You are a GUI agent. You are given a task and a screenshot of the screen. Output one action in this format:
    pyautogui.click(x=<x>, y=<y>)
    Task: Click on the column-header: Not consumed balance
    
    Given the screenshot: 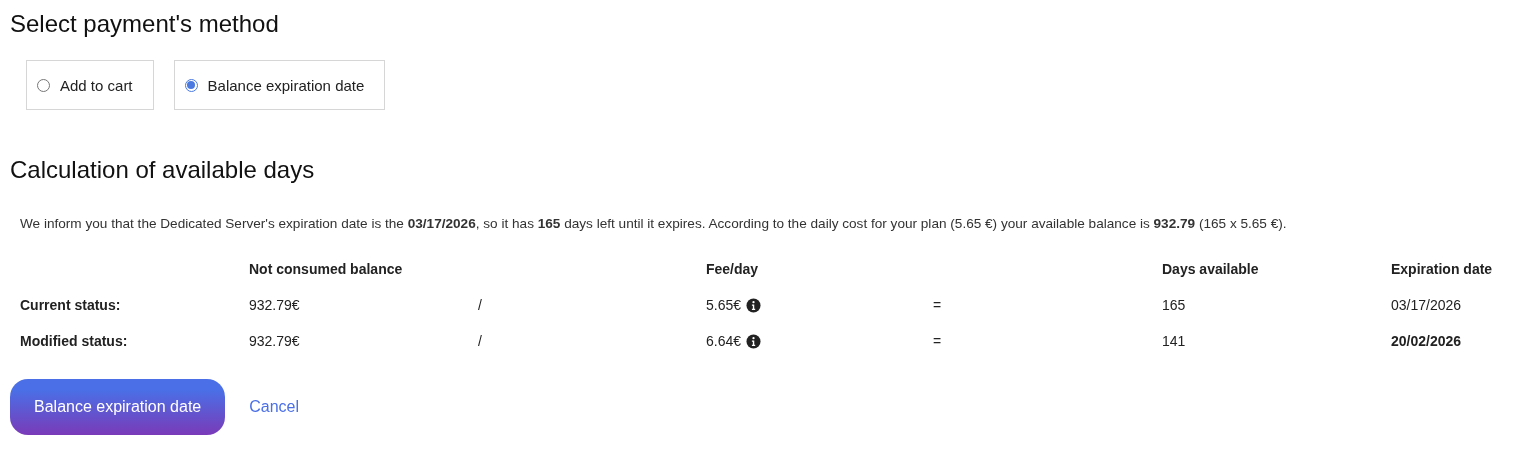 What is the action you would take?
    pyautogui.click(x=326, y=269)
    